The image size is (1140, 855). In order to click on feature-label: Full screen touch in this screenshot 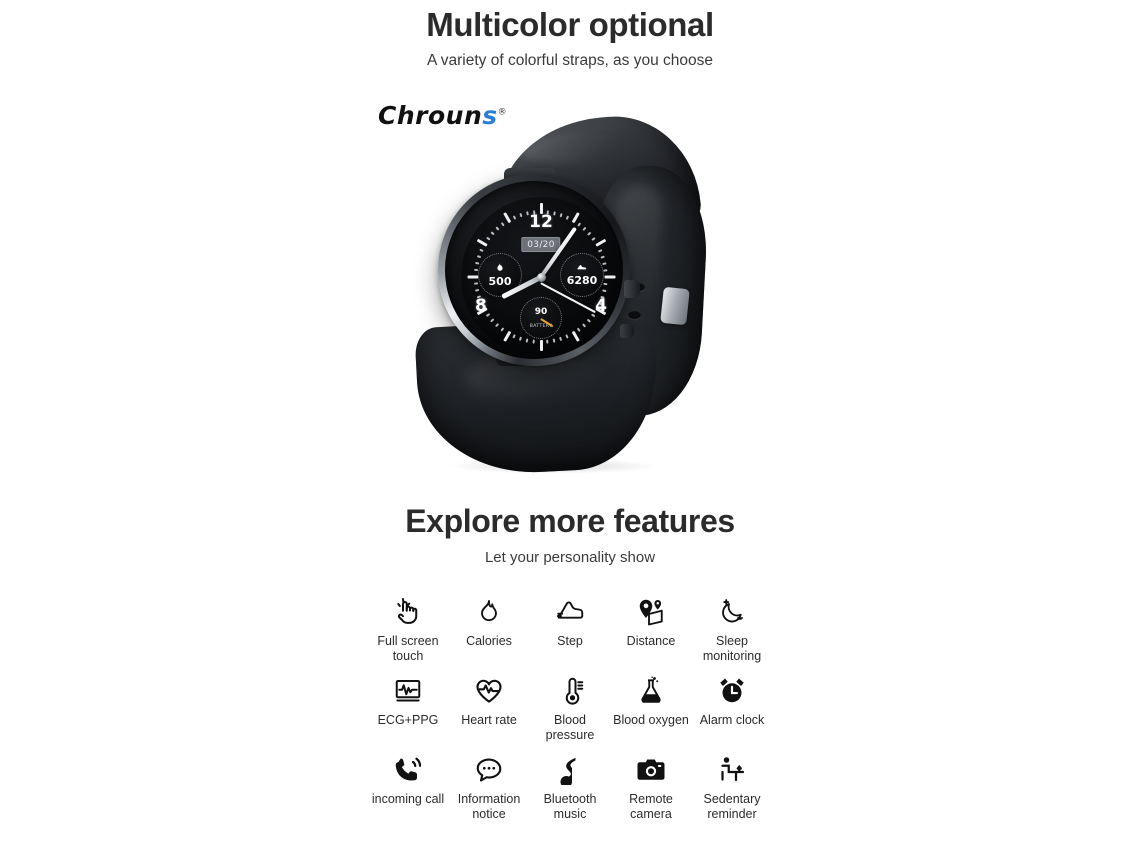, I will do `click(408, 648)`.